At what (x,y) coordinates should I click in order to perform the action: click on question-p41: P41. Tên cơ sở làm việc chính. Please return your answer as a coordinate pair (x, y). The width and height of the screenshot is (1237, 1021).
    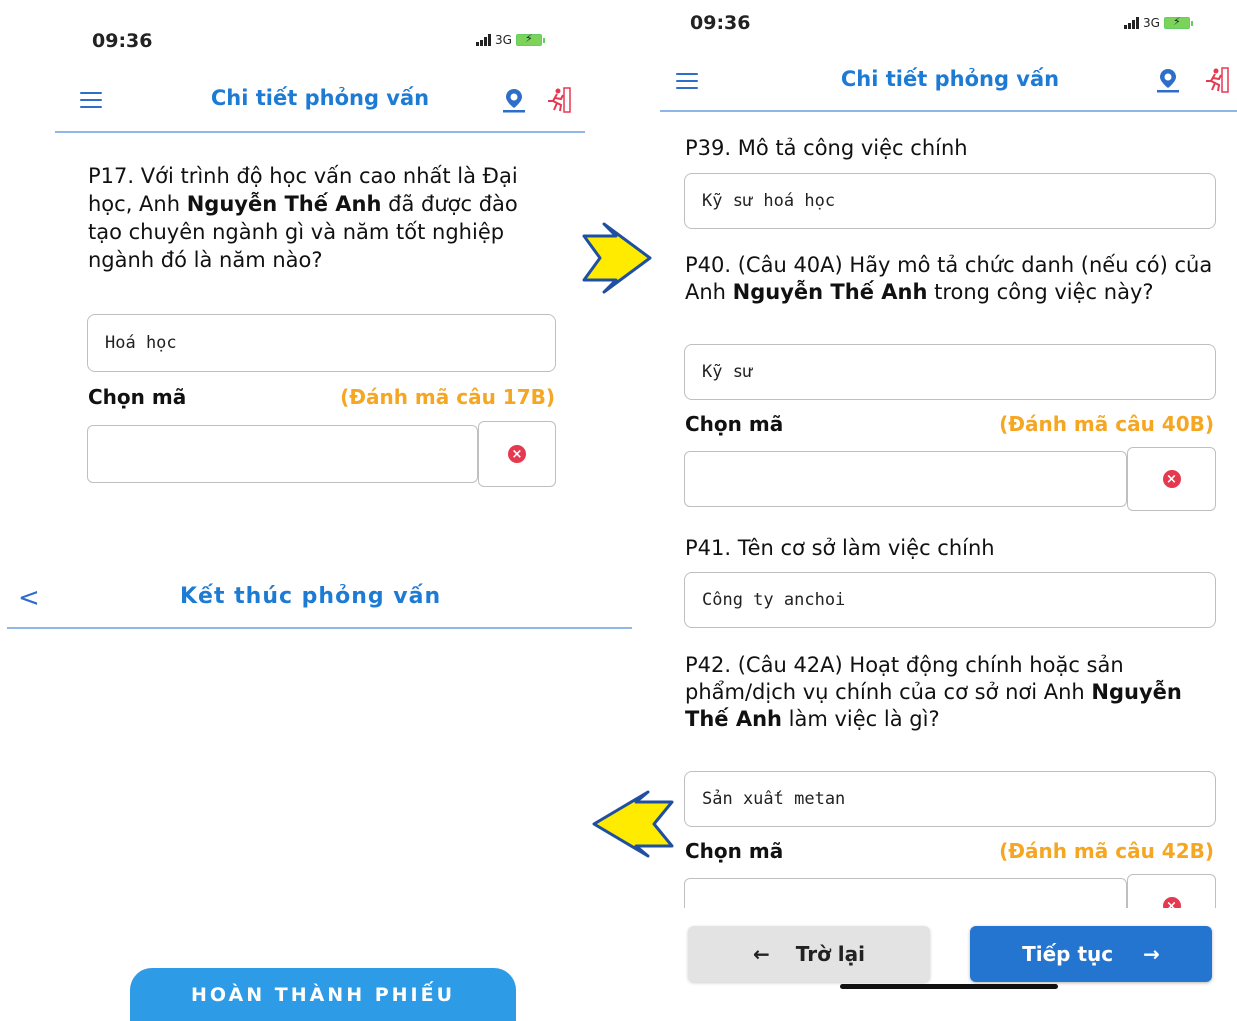
    Looking at the image, I should click on (840, 548).